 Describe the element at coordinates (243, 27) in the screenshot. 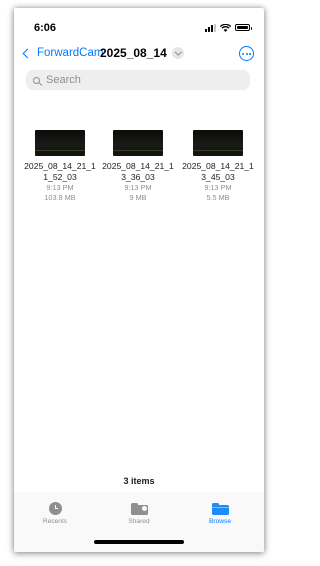

I see `battery-icon` at that location.